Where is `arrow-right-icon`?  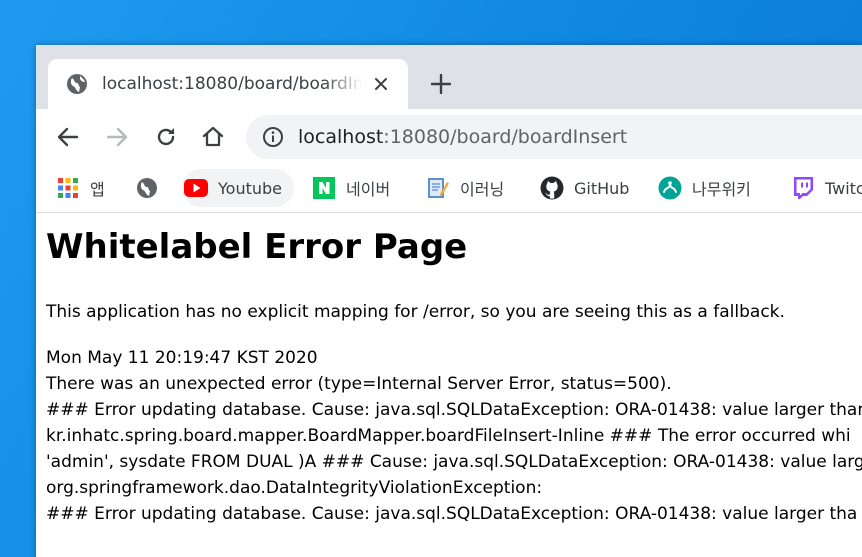 arrow-right-icon is located at coordinates (117, 137).